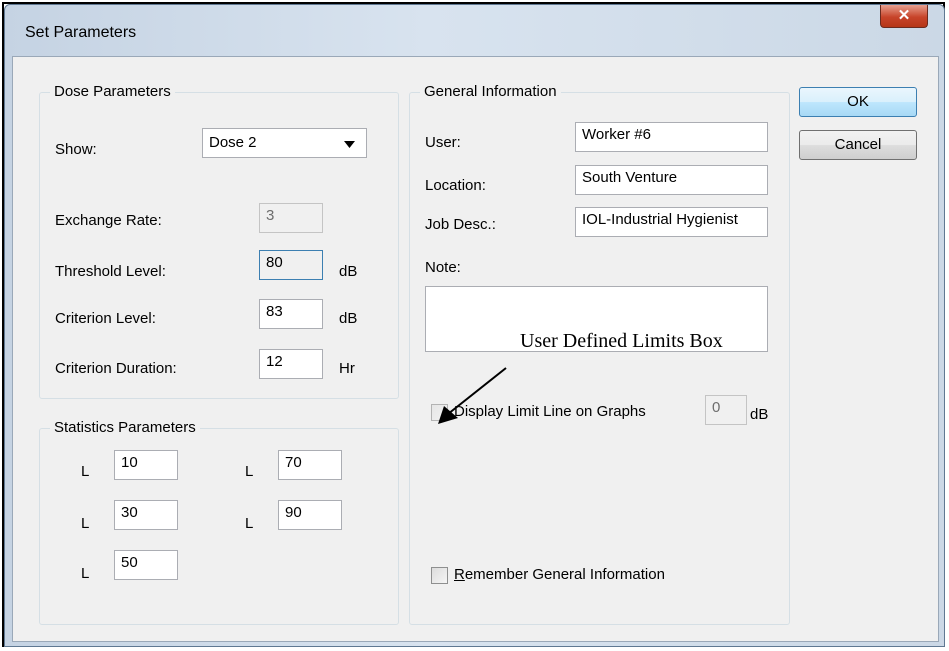 The image size is (949, 651). What do you see at coordinates (146, 515) in the screenshot?
I see `stat-l3-field: 30` at bounding box center [146, 515].